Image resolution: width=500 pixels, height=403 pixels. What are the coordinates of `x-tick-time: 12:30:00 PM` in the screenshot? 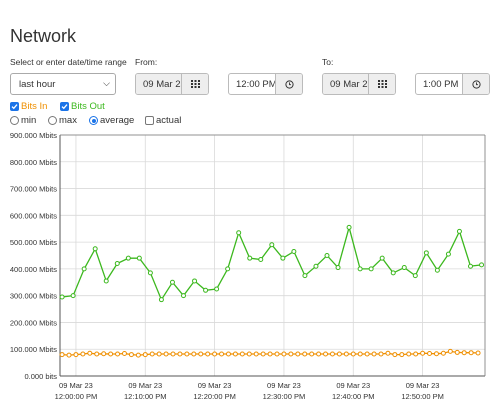 It's located at (284, 396).